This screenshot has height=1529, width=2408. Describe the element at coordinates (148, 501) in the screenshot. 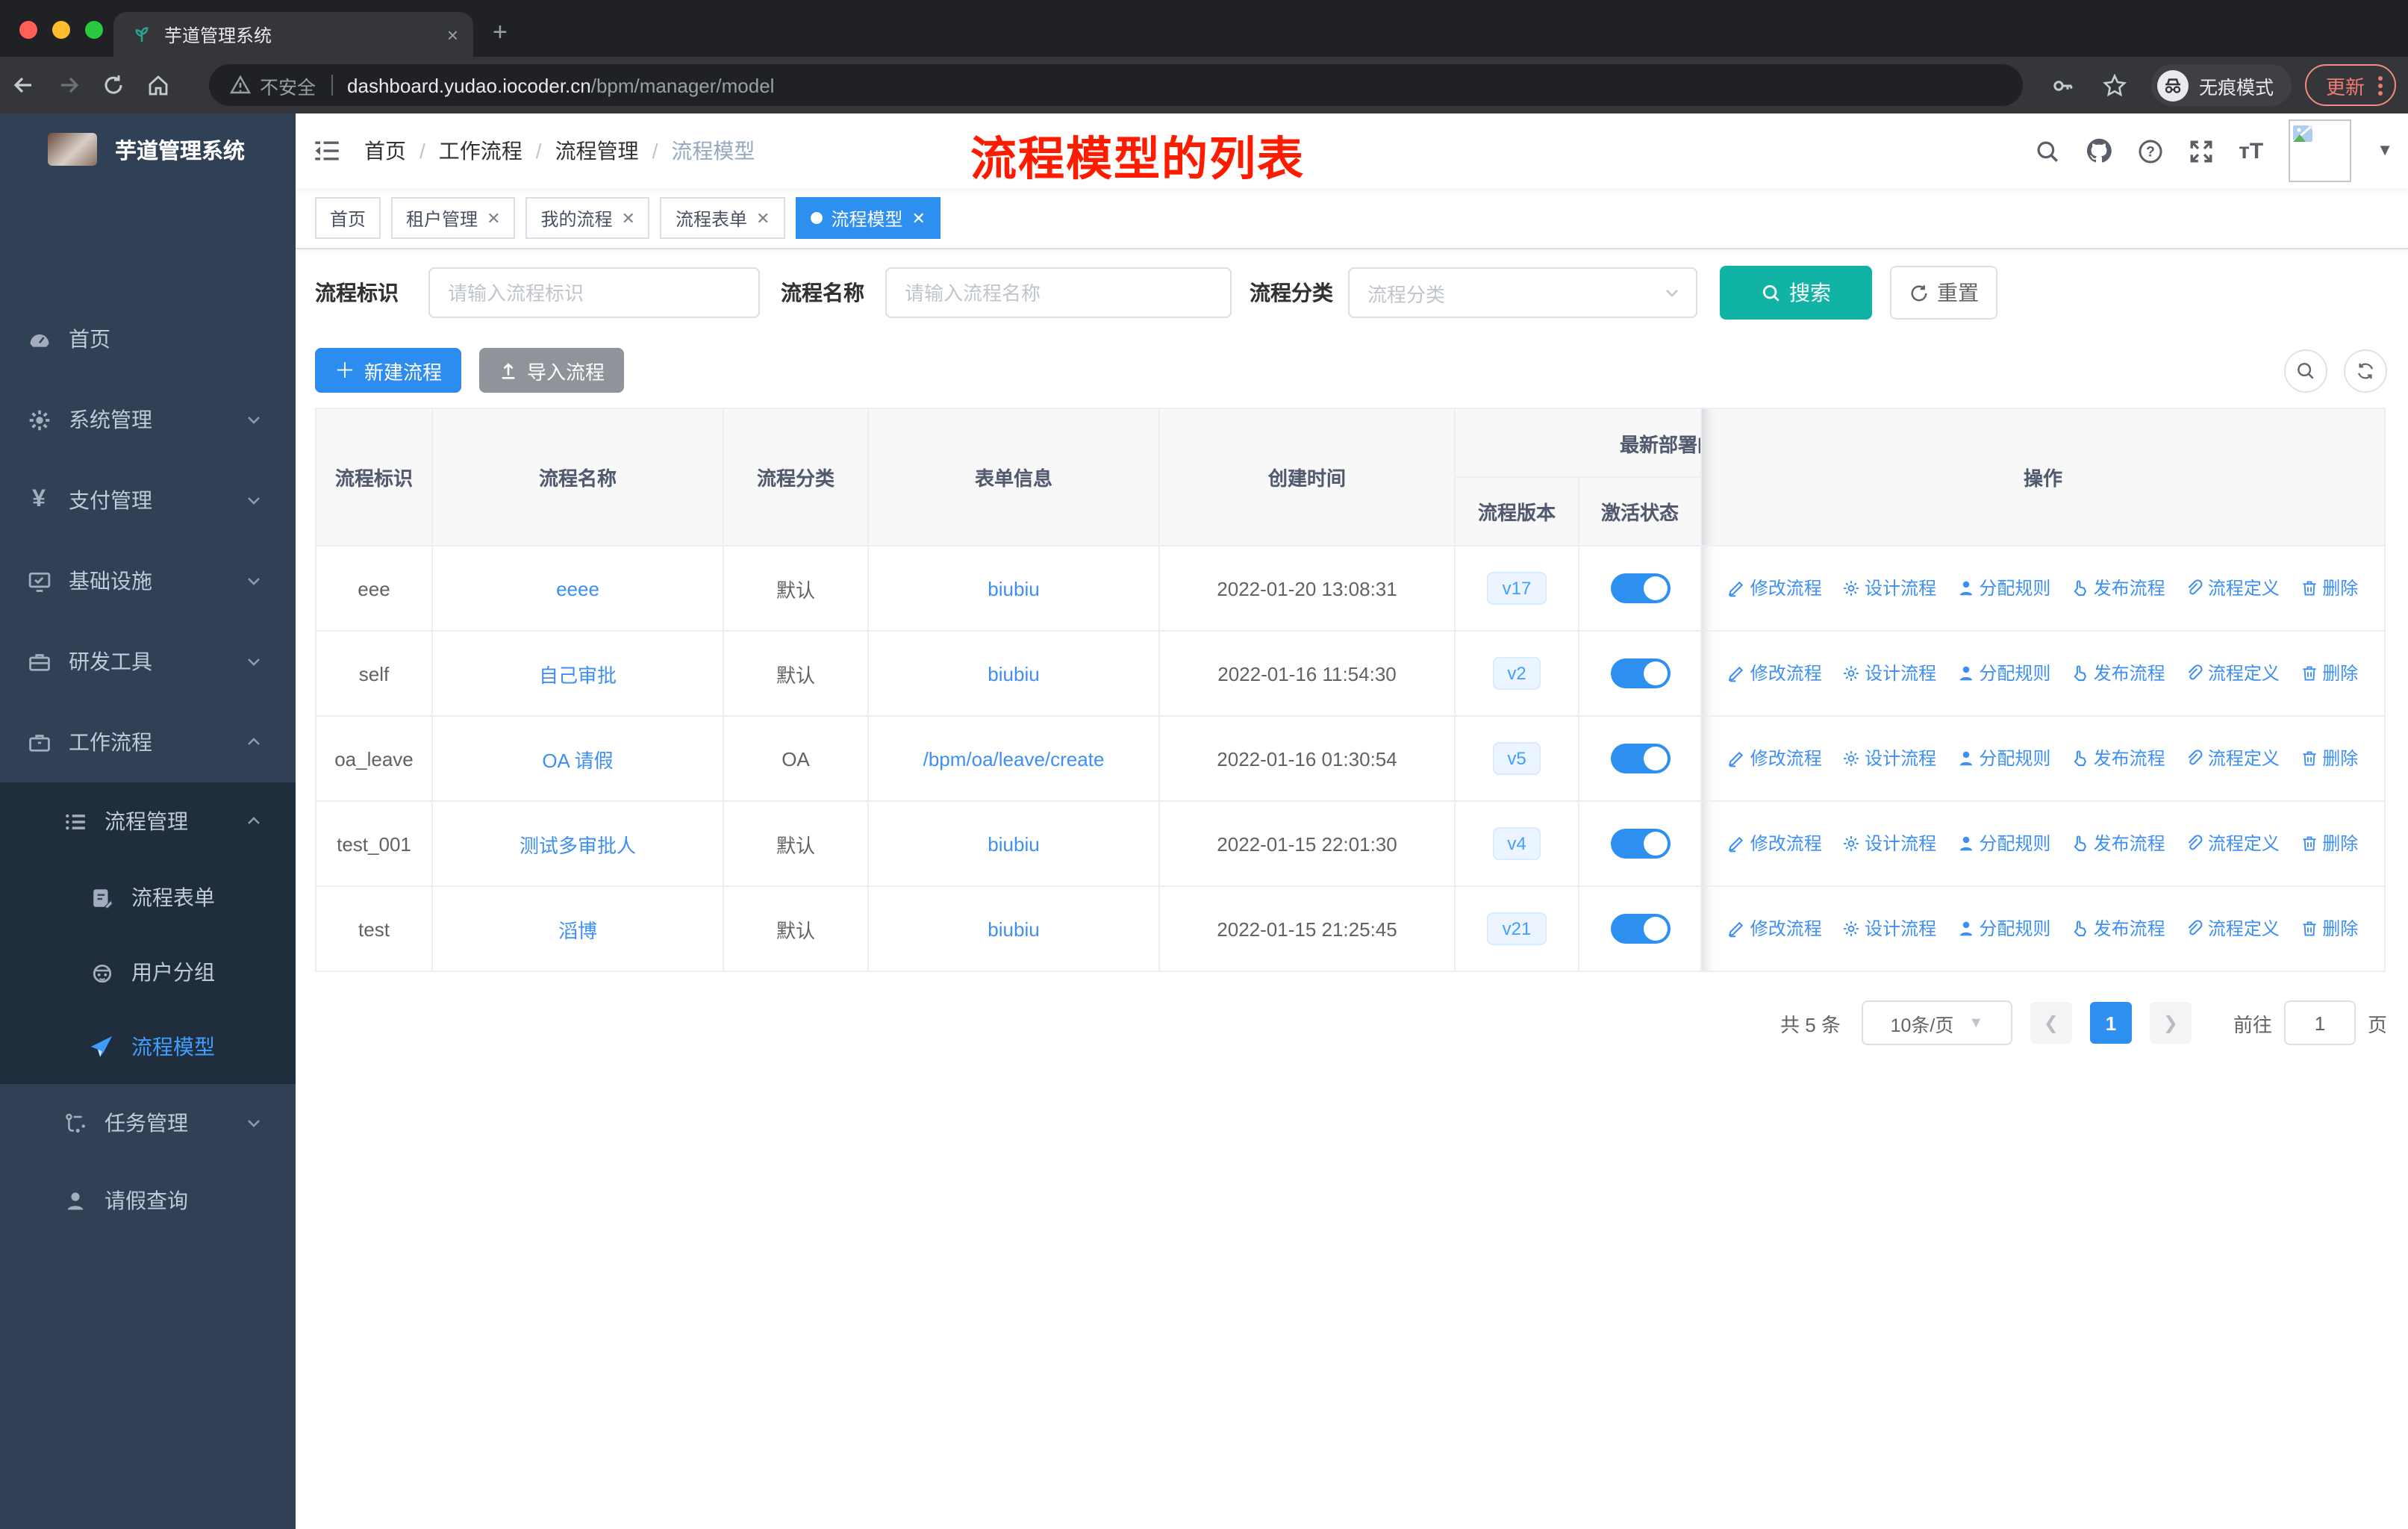

I see `sidebar-item-payment: ¥ 支付管理` at that location.